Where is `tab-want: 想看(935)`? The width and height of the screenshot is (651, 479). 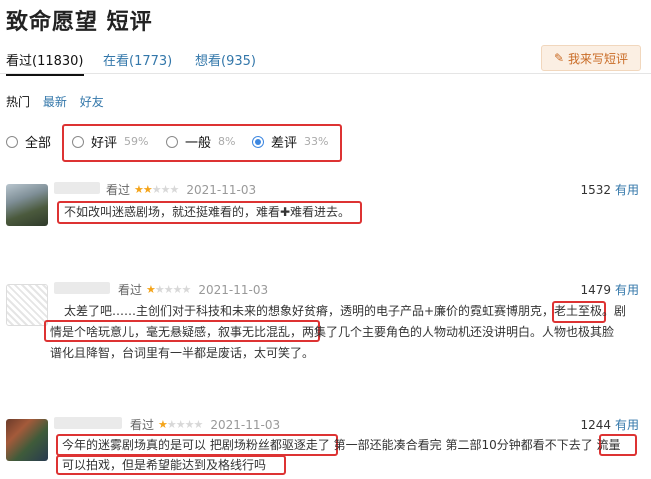
tab-want: 想看(935) is located at coordinates (225, 59).